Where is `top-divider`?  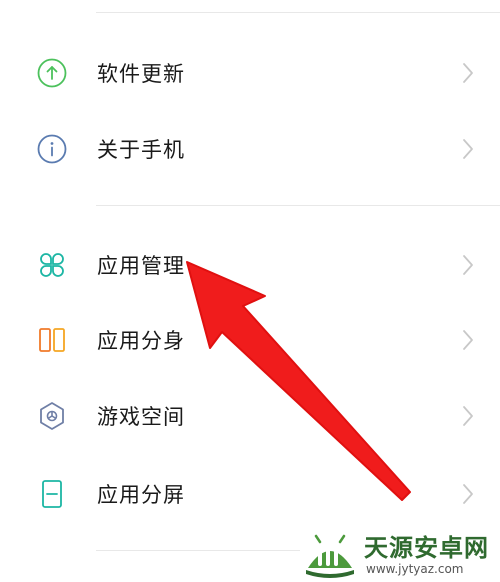 top-divider is located at coordinates (298, 12).